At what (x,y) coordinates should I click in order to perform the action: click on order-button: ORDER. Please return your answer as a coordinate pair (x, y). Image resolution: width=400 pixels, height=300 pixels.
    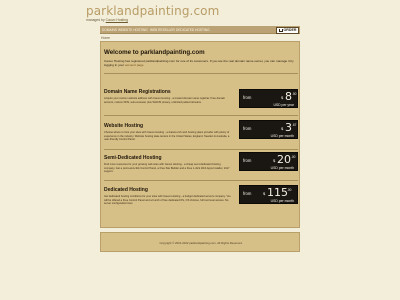
    Looking at the image, I should click on (287, 30).